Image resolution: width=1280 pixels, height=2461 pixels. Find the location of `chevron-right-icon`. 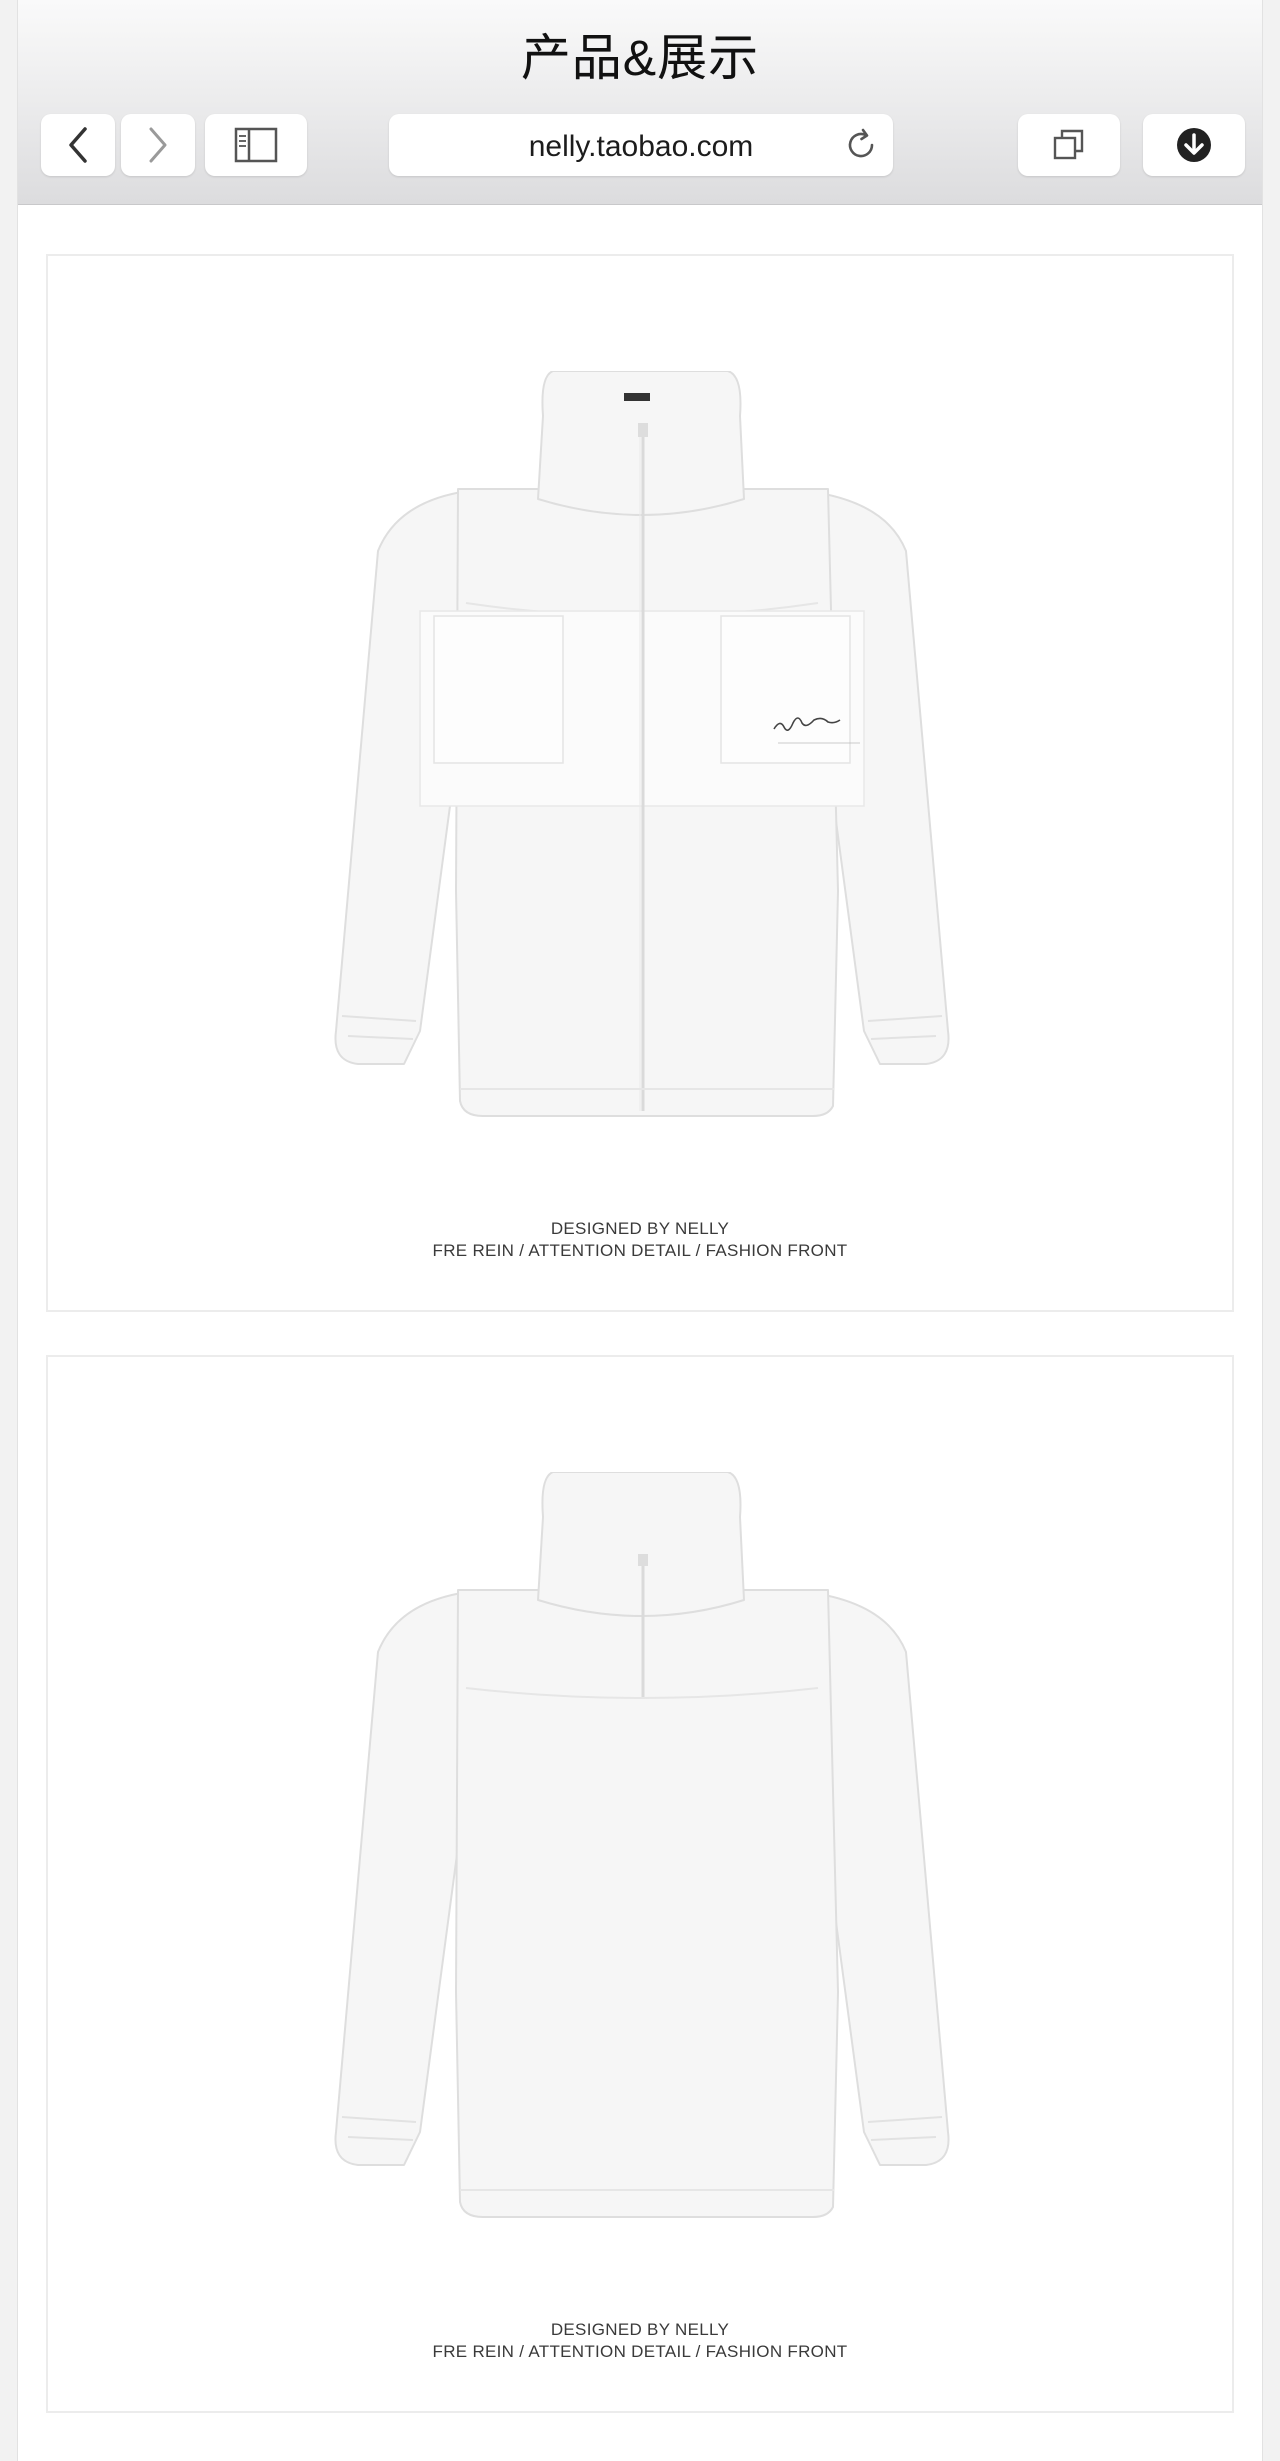

chevron-right-icon is located at coordinates (158, 145).